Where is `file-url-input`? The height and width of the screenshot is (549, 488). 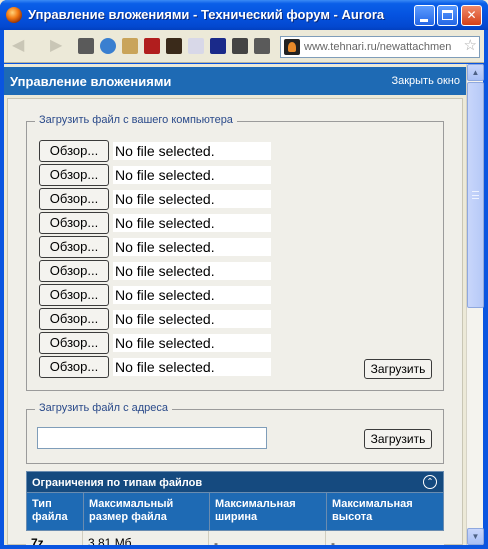
file-url-input is located at coordinates (152, 438).